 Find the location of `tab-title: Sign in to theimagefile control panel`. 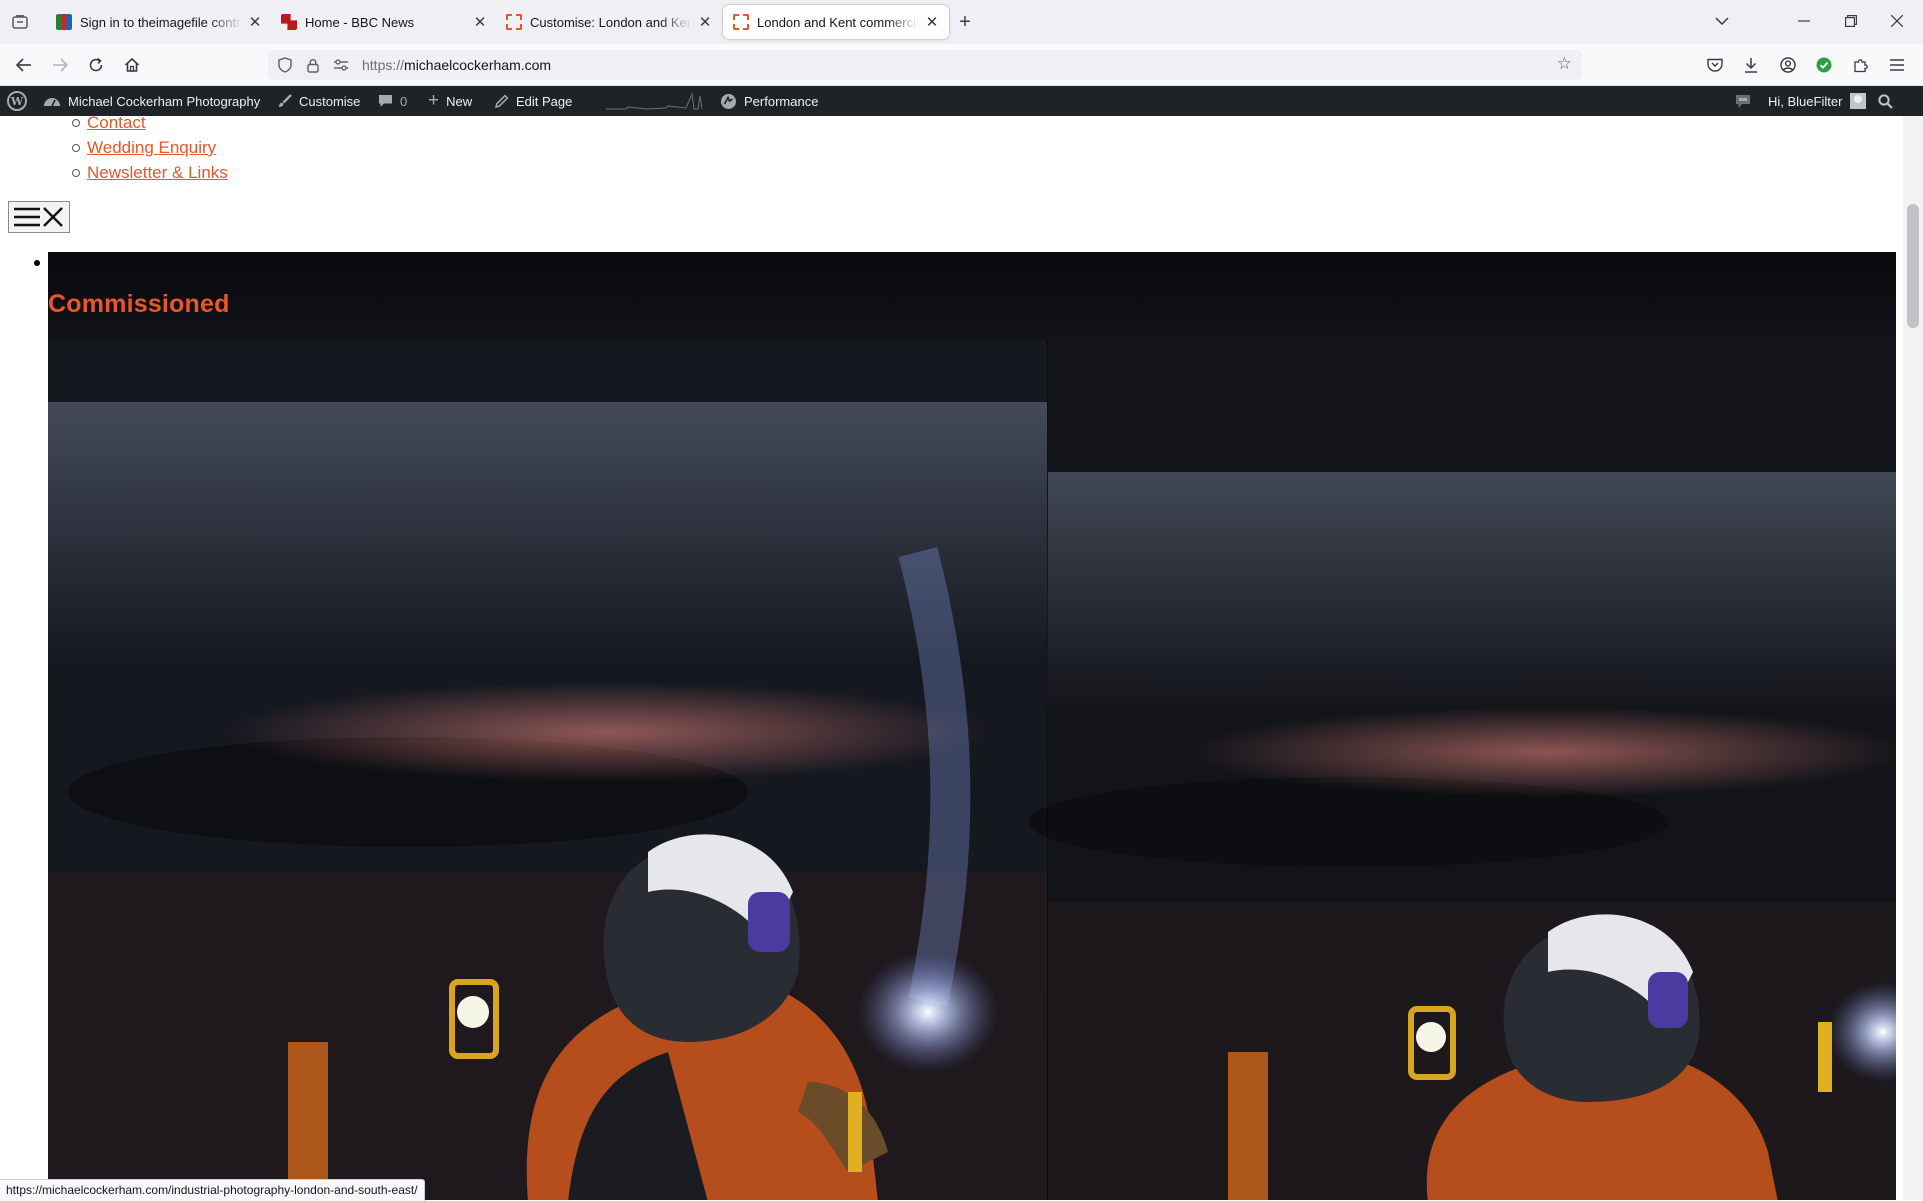

tab-title: Sign in to theimagefile control panel is located at coordinates (161, 22).